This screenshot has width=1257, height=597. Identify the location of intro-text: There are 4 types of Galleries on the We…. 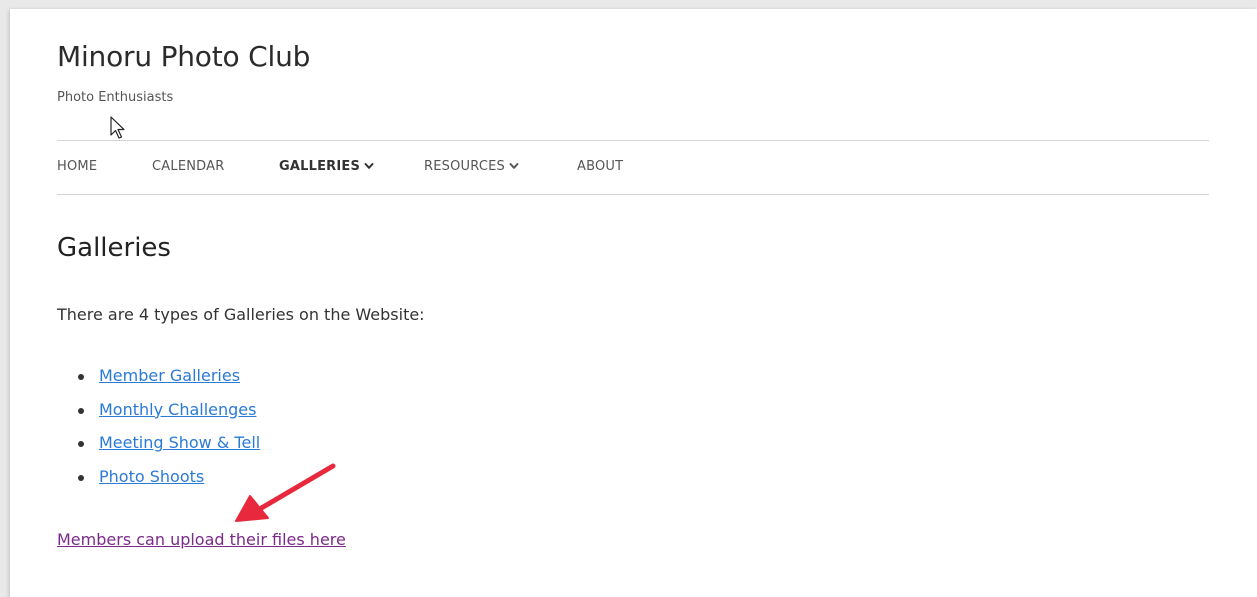
(241, 314).